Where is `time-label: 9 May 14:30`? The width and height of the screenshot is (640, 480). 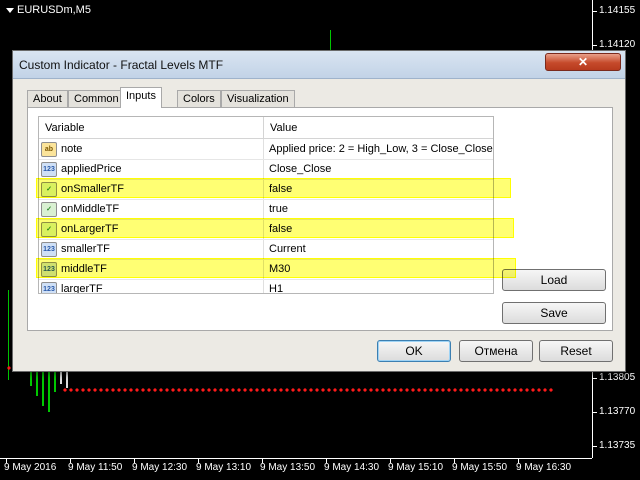 time-label: 9 May 14:30 is located at coordinates (352, 467).